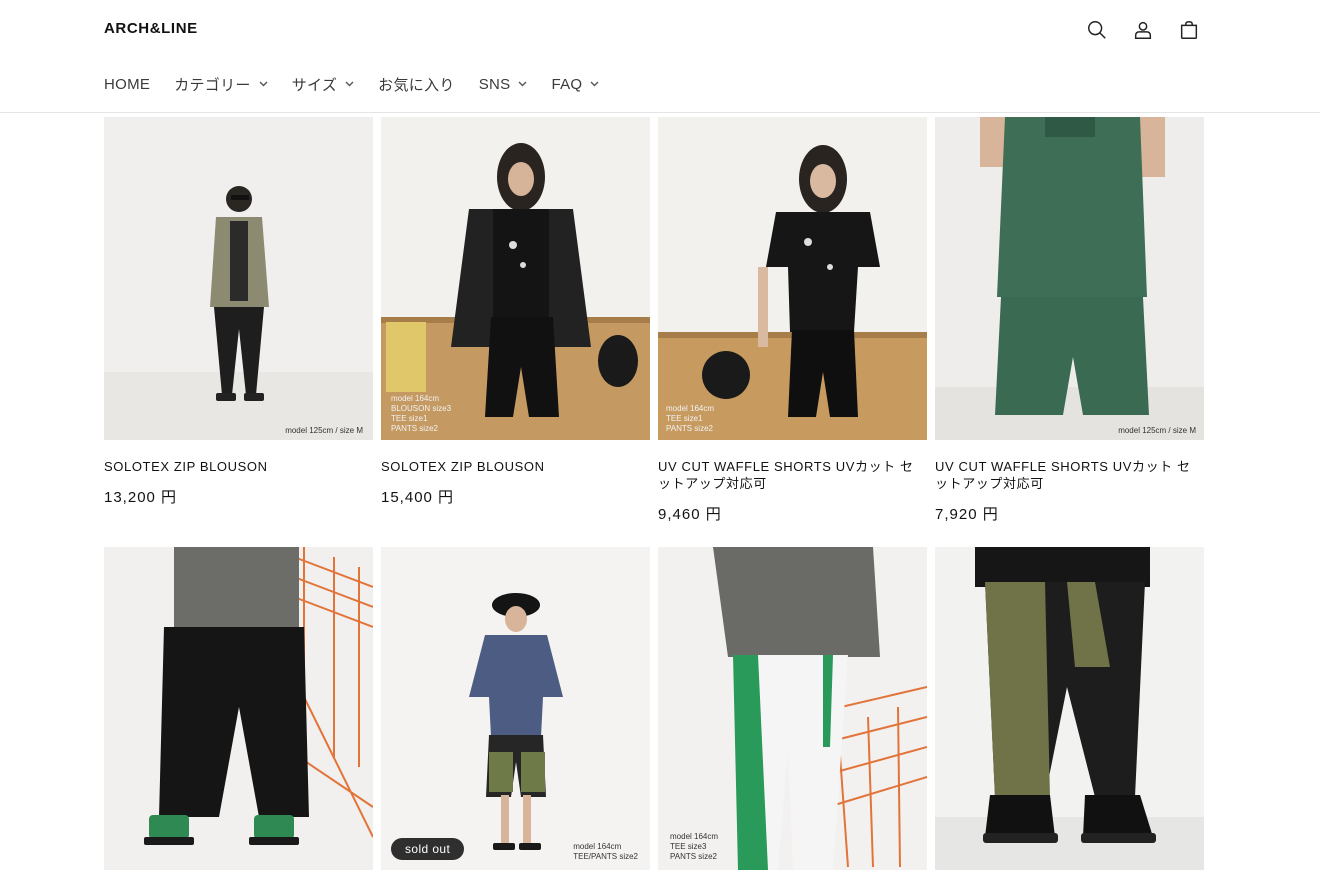 The width and height of the screenshot is (1320, 880). What do you see at coordinates (141, 497) in the screenshot?
I see `product-price: 13,200 円` at bounding box center [141, 497].